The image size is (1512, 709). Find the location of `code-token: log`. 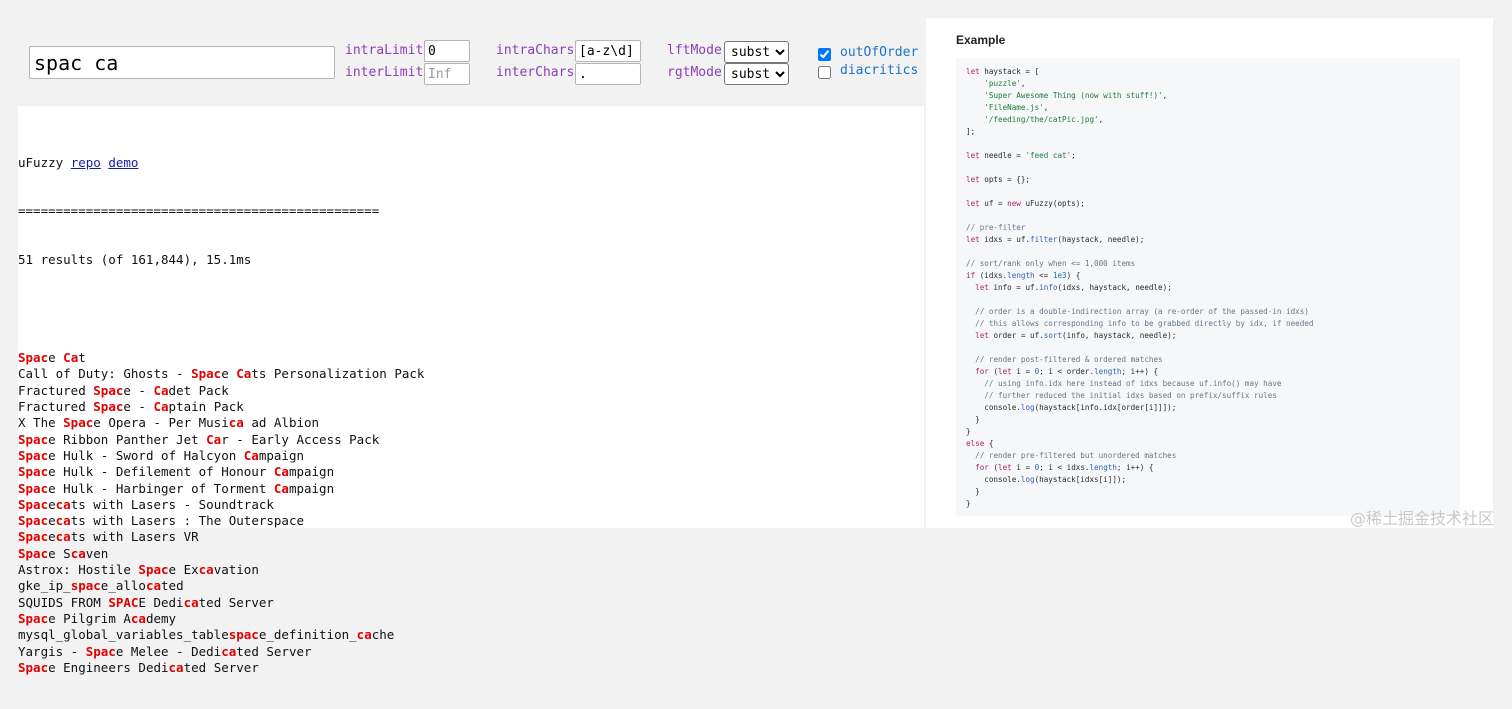

code-token: log is located at coordinates (1027, 407).